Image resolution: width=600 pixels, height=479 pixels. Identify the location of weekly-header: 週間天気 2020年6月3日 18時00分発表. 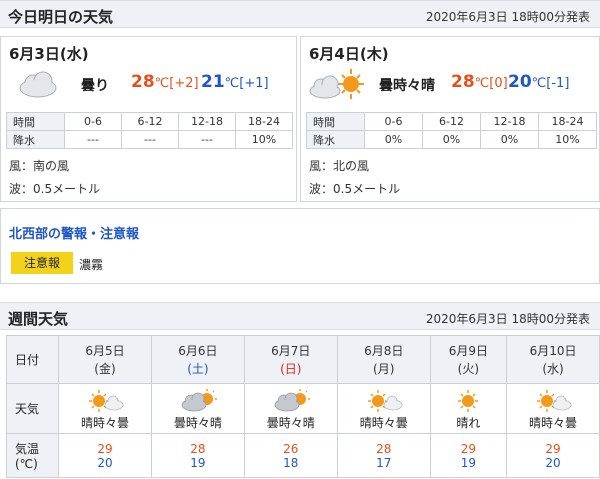
(300, 316).